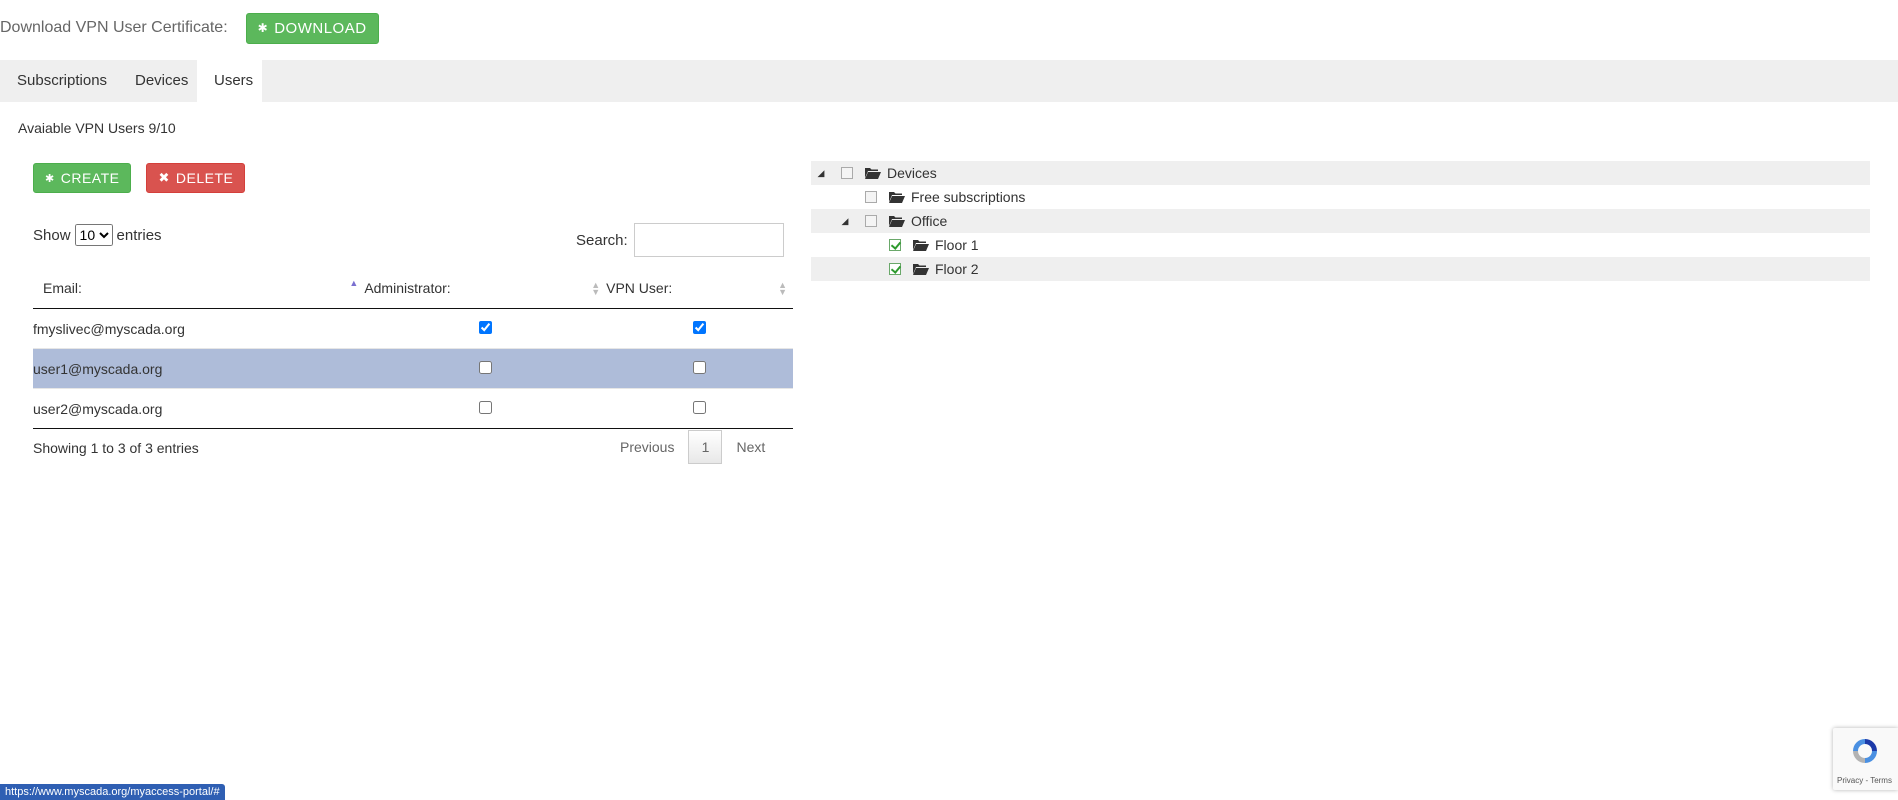 This screenshot has width=1898, height=800. Describe the element at coordinates (93, 235) in the screenshot. I see `entries-select: 10` at that location.